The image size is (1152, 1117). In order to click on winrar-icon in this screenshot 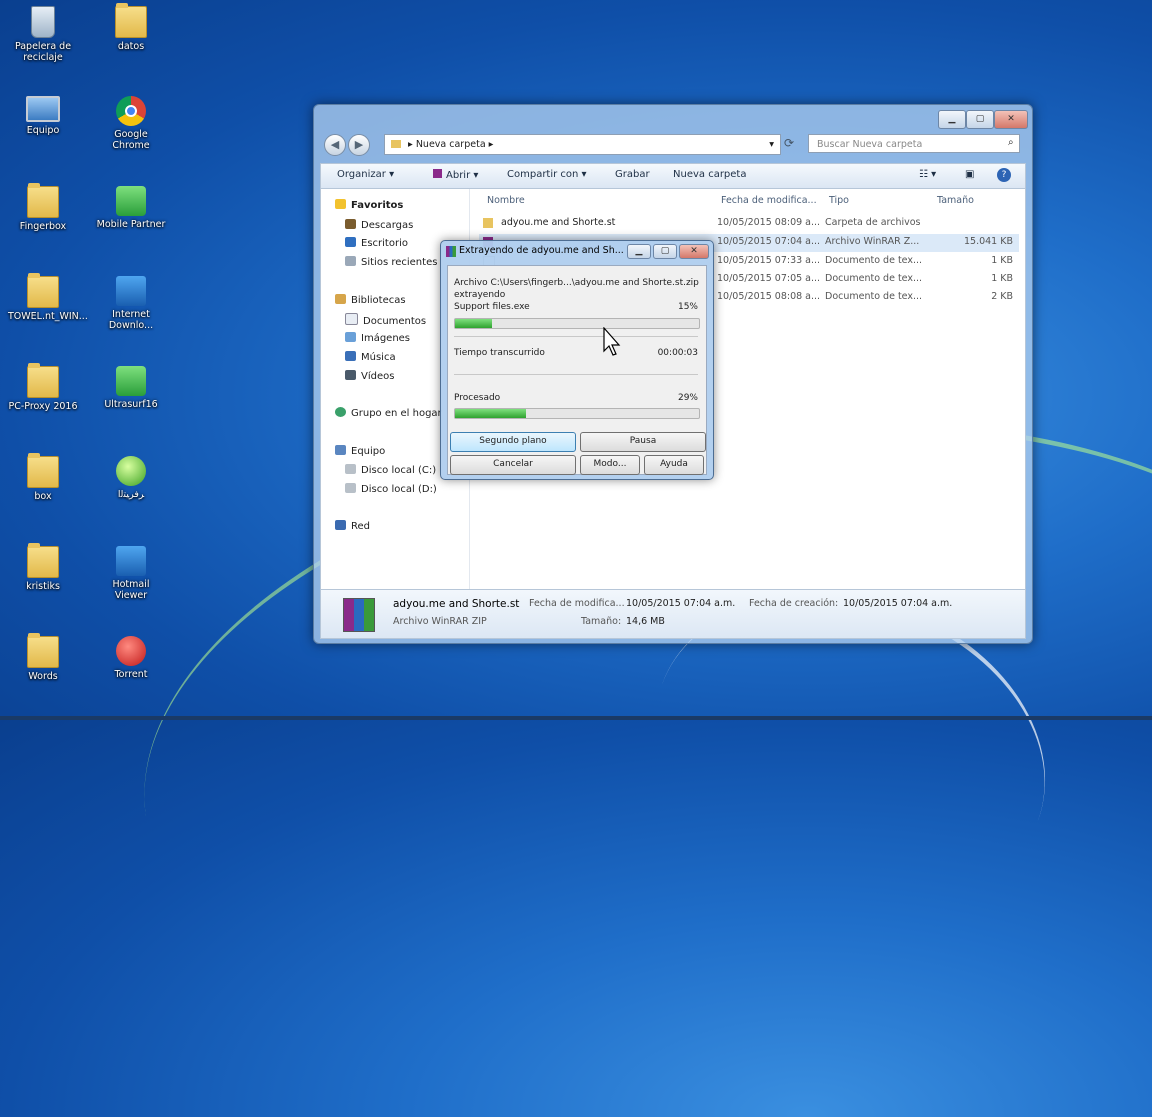, I will do `click(437, 173)`.